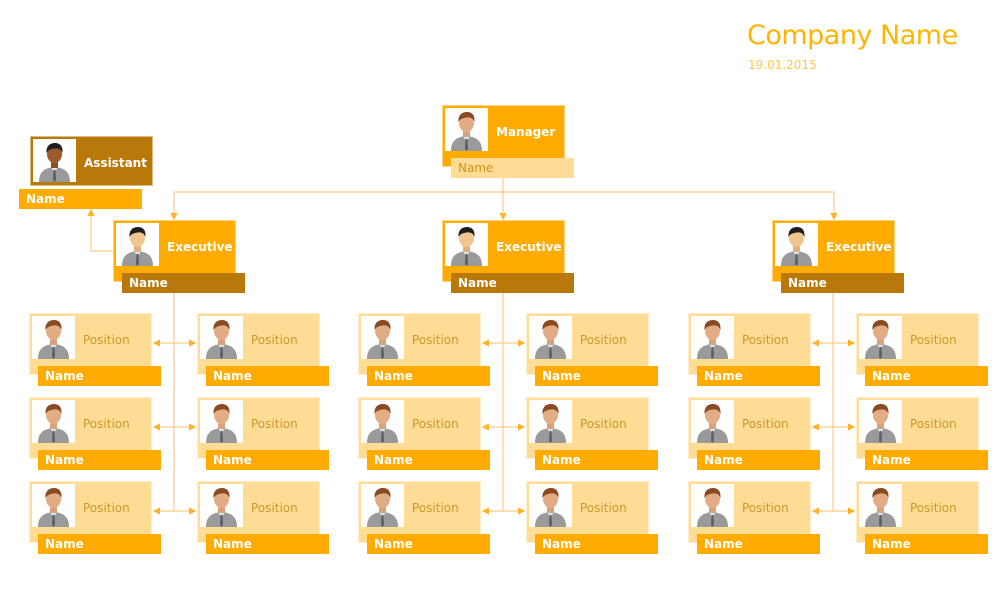 This screenshot has width=1000, height=600. I want to click on assistant-name: Name, so click(80, 199).